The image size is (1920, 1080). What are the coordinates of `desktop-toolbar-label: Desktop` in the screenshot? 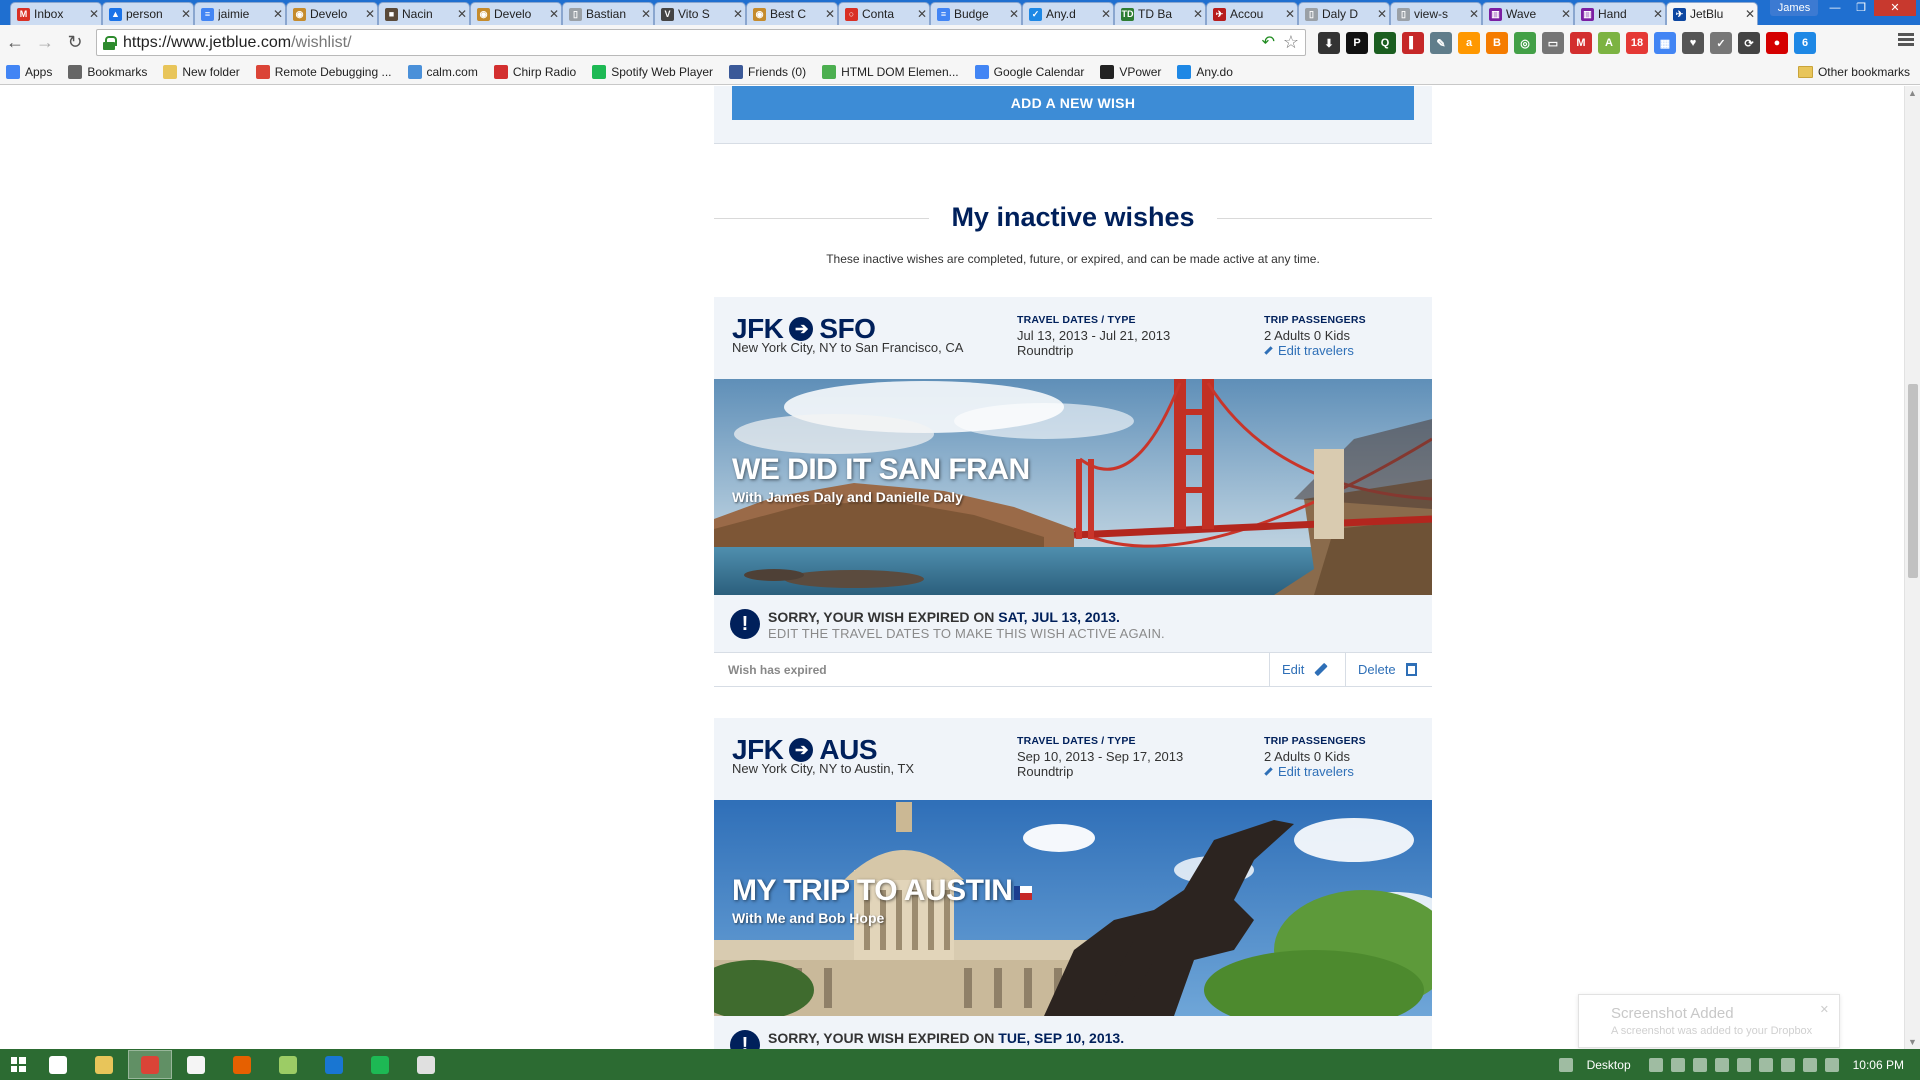 It's located at (1609, 1065).